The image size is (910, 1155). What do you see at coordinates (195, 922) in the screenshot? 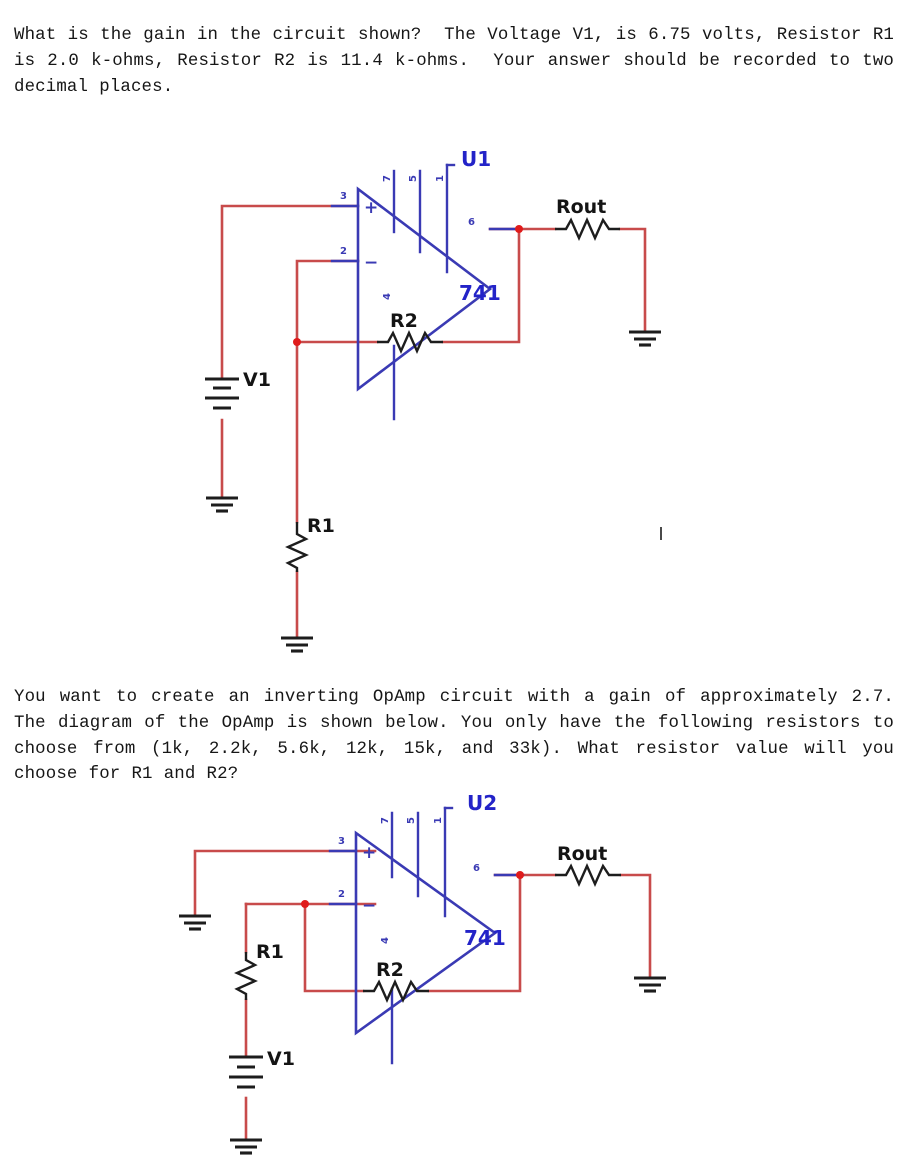
I see `ground-symbol-pin3` at bounding box center [195, 922].